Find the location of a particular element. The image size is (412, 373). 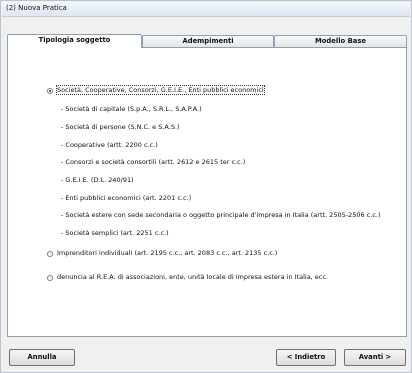

title-bar: (2) Nuova Pratica is located at coordinates (206, 9).